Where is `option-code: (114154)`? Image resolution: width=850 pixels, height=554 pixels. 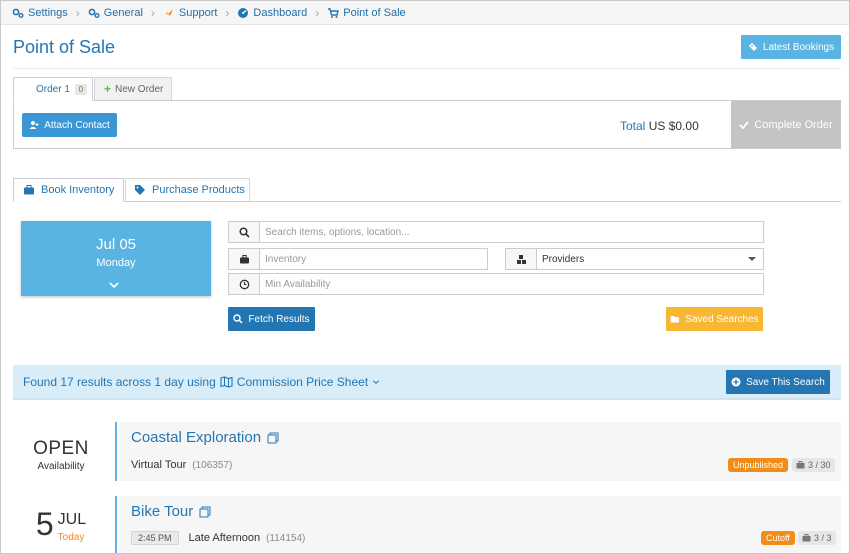
option-code: (114154) is located at coordinates (286, 538).